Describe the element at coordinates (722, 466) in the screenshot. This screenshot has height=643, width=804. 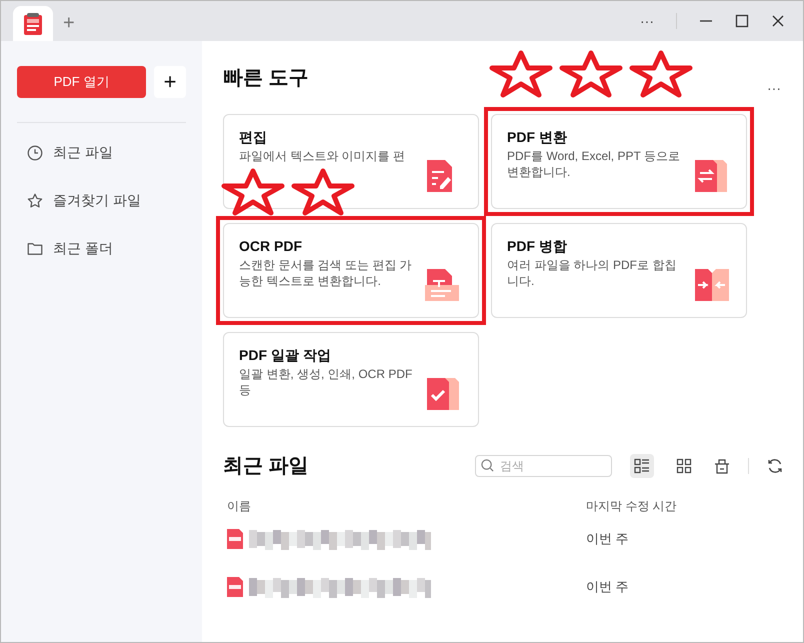
I see `trash-icon` at that location.